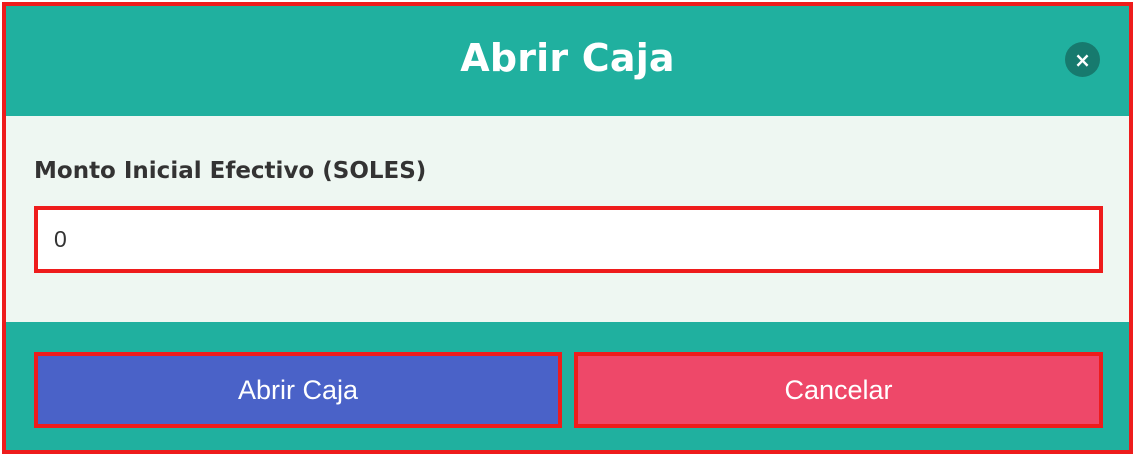 This screenshot has height=456, width=1135. What do you see at coordinates (568, 239) in the screenshot?
I see `initial-amount-input` at bounding box center [568, 239].